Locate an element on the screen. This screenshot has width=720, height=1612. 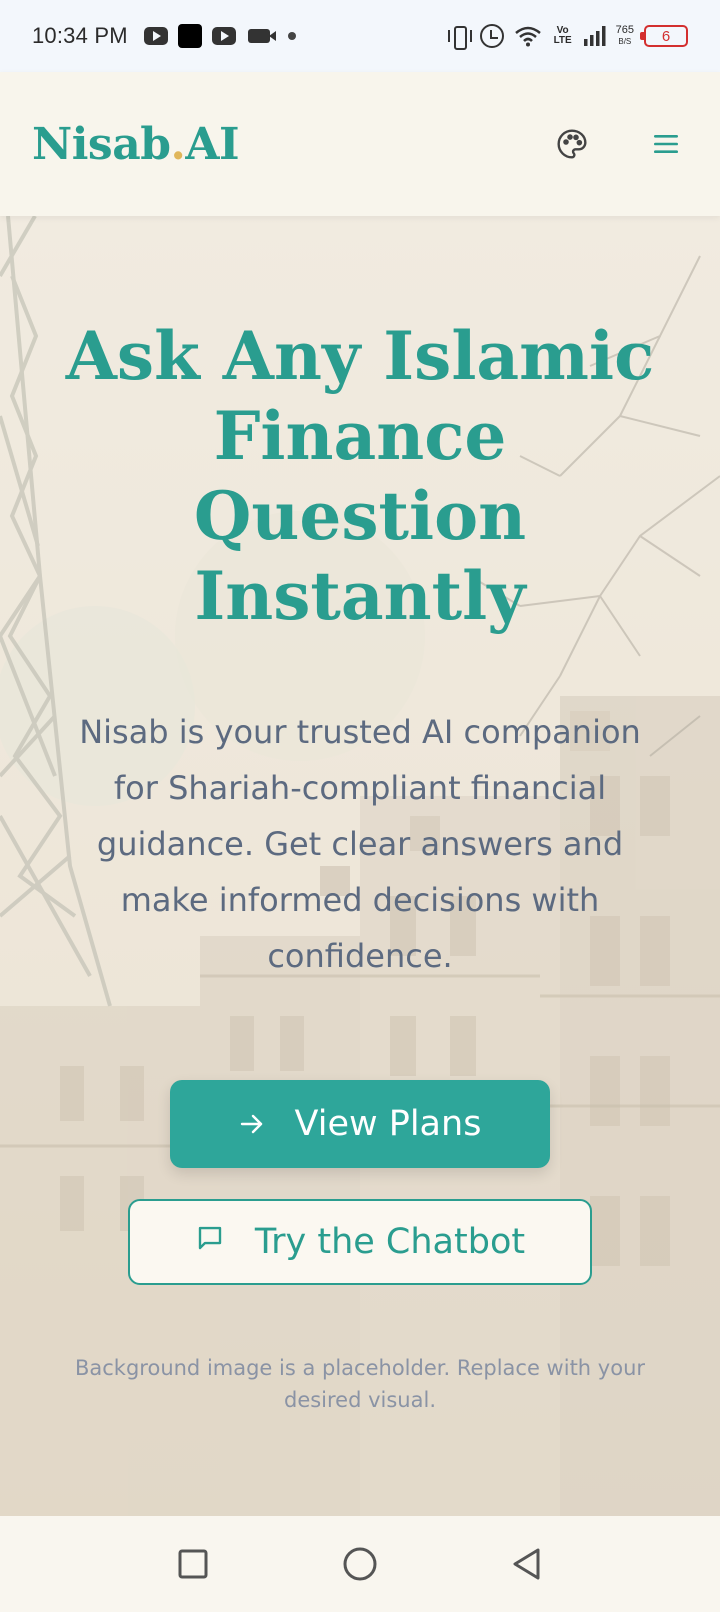
volte-label: Vo LTE is located at coordinates (562, 35).